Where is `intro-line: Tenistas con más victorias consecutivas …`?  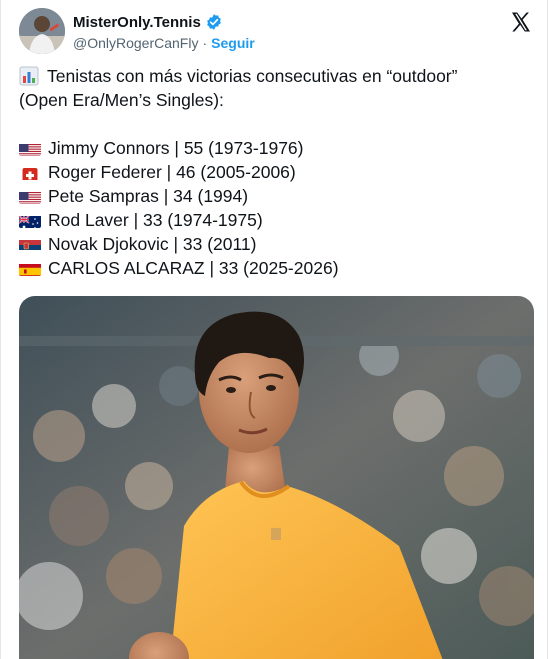
intro-line: Tenistas con más victorias consecutivas … is located at coordinates (276, 76).